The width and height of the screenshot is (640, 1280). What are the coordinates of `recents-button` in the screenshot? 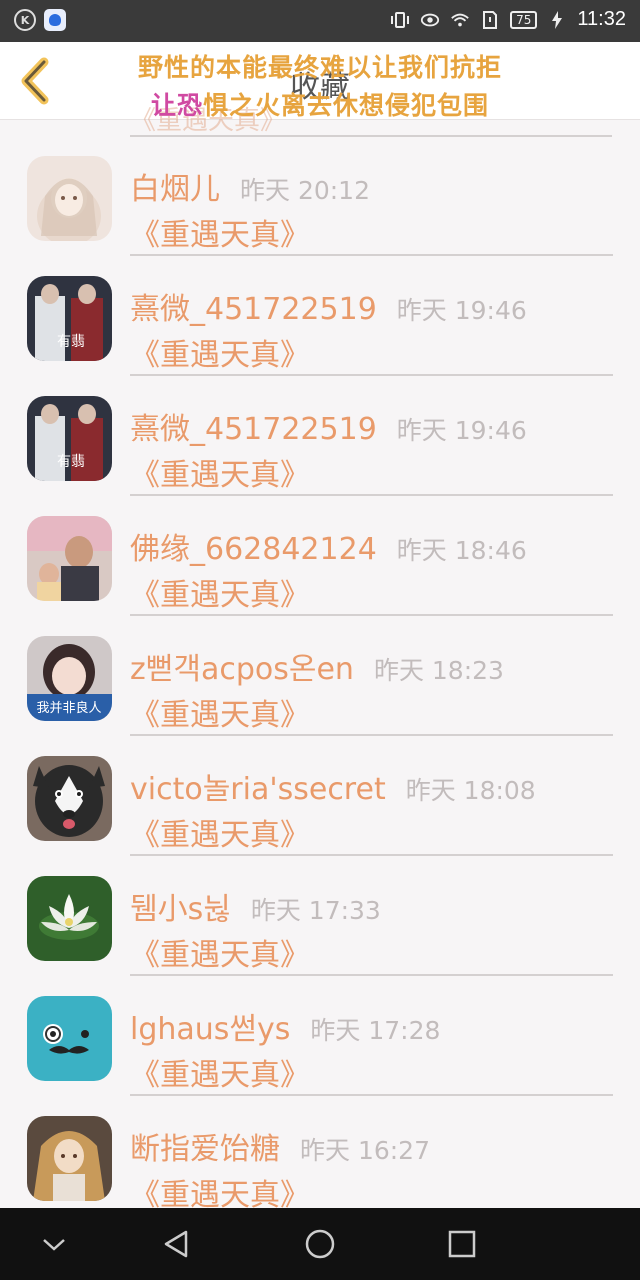 It's located at (462, 1244).